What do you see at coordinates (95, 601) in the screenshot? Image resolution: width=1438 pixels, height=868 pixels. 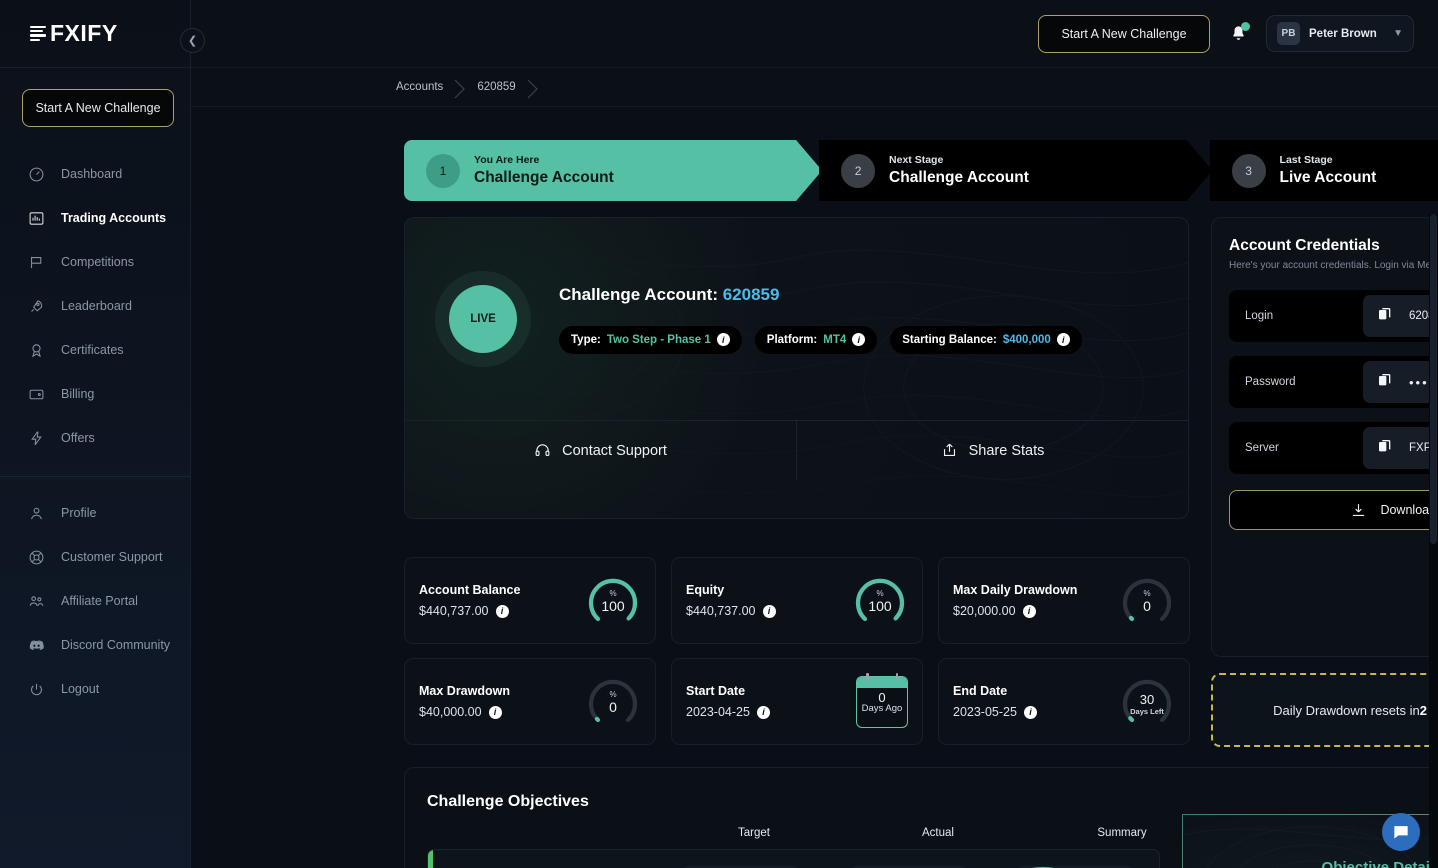 I see `sidebar-item-affiliate-portal: Affiliate Portal` at bounding box center [95, 601].